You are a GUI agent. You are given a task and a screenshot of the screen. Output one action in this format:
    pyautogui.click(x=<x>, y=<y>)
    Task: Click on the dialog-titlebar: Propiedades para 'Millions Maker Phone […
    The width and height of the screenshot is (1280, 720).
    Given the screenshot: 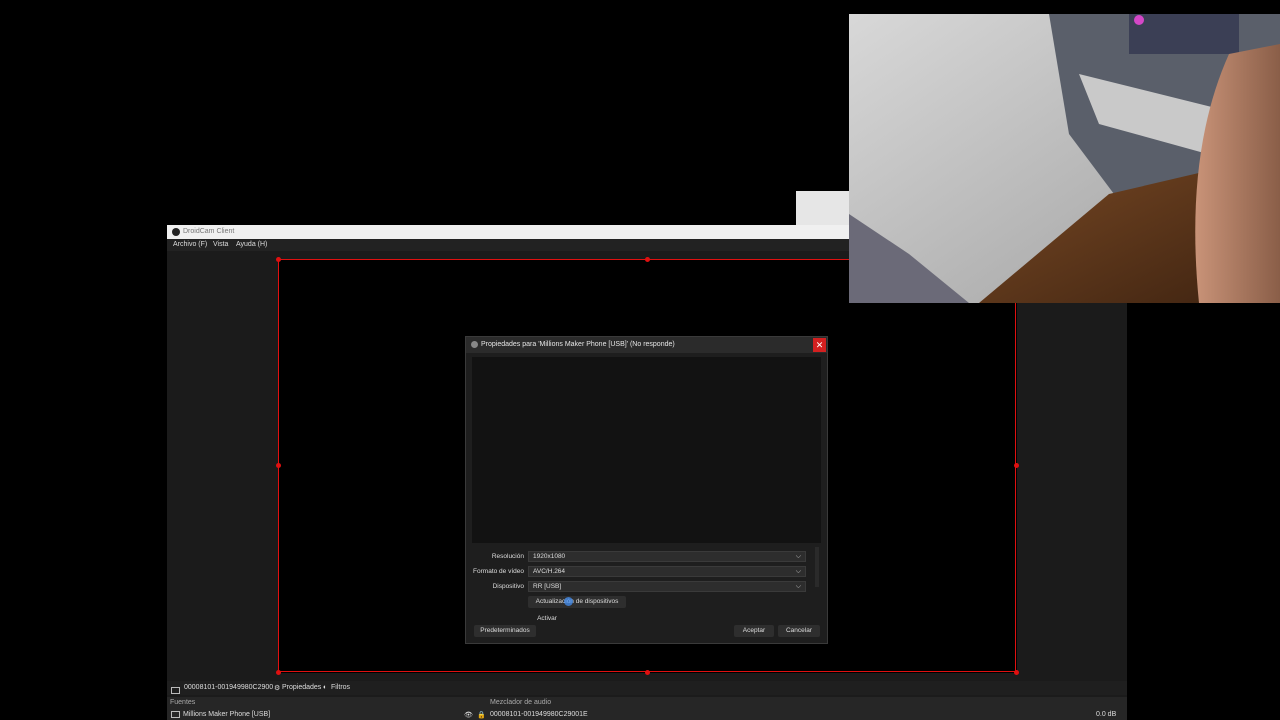 What is the action you would take?
    pyautogui.click(x=646, y=345)
    